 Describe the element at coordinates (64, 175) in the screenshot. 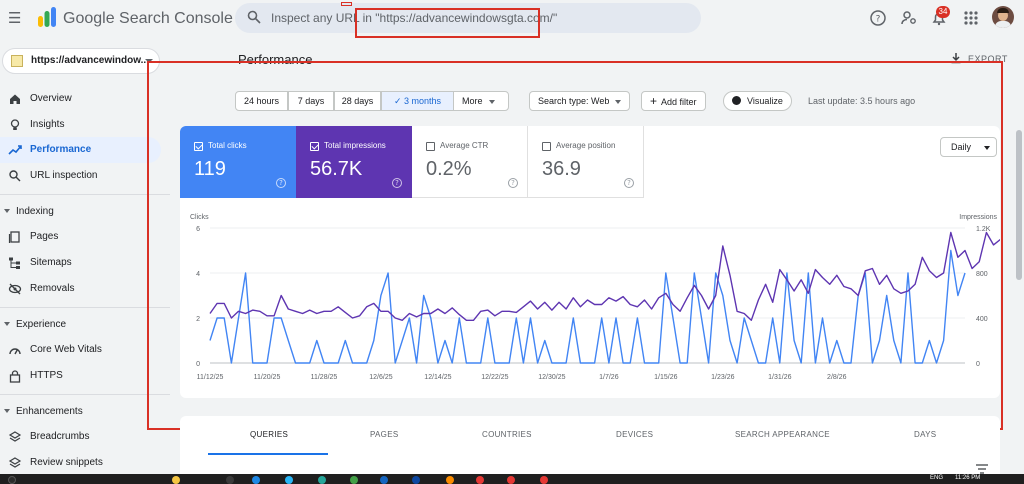

I see `sidebar-item-label: URL inspection` at that location.